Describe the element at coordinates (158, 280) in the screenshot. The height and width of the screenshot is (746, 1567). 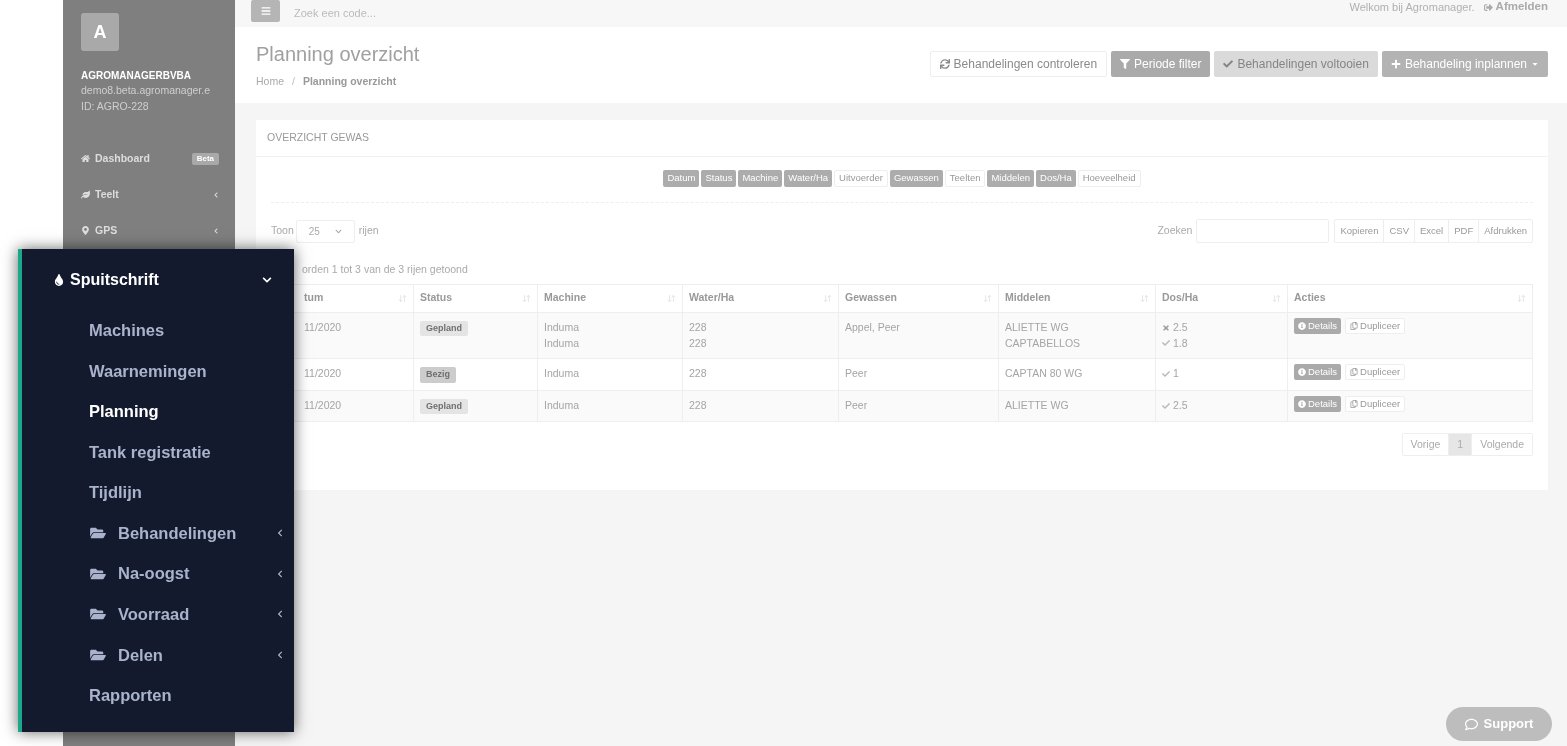
I see `menu-header: Spuitschrift` at that location.